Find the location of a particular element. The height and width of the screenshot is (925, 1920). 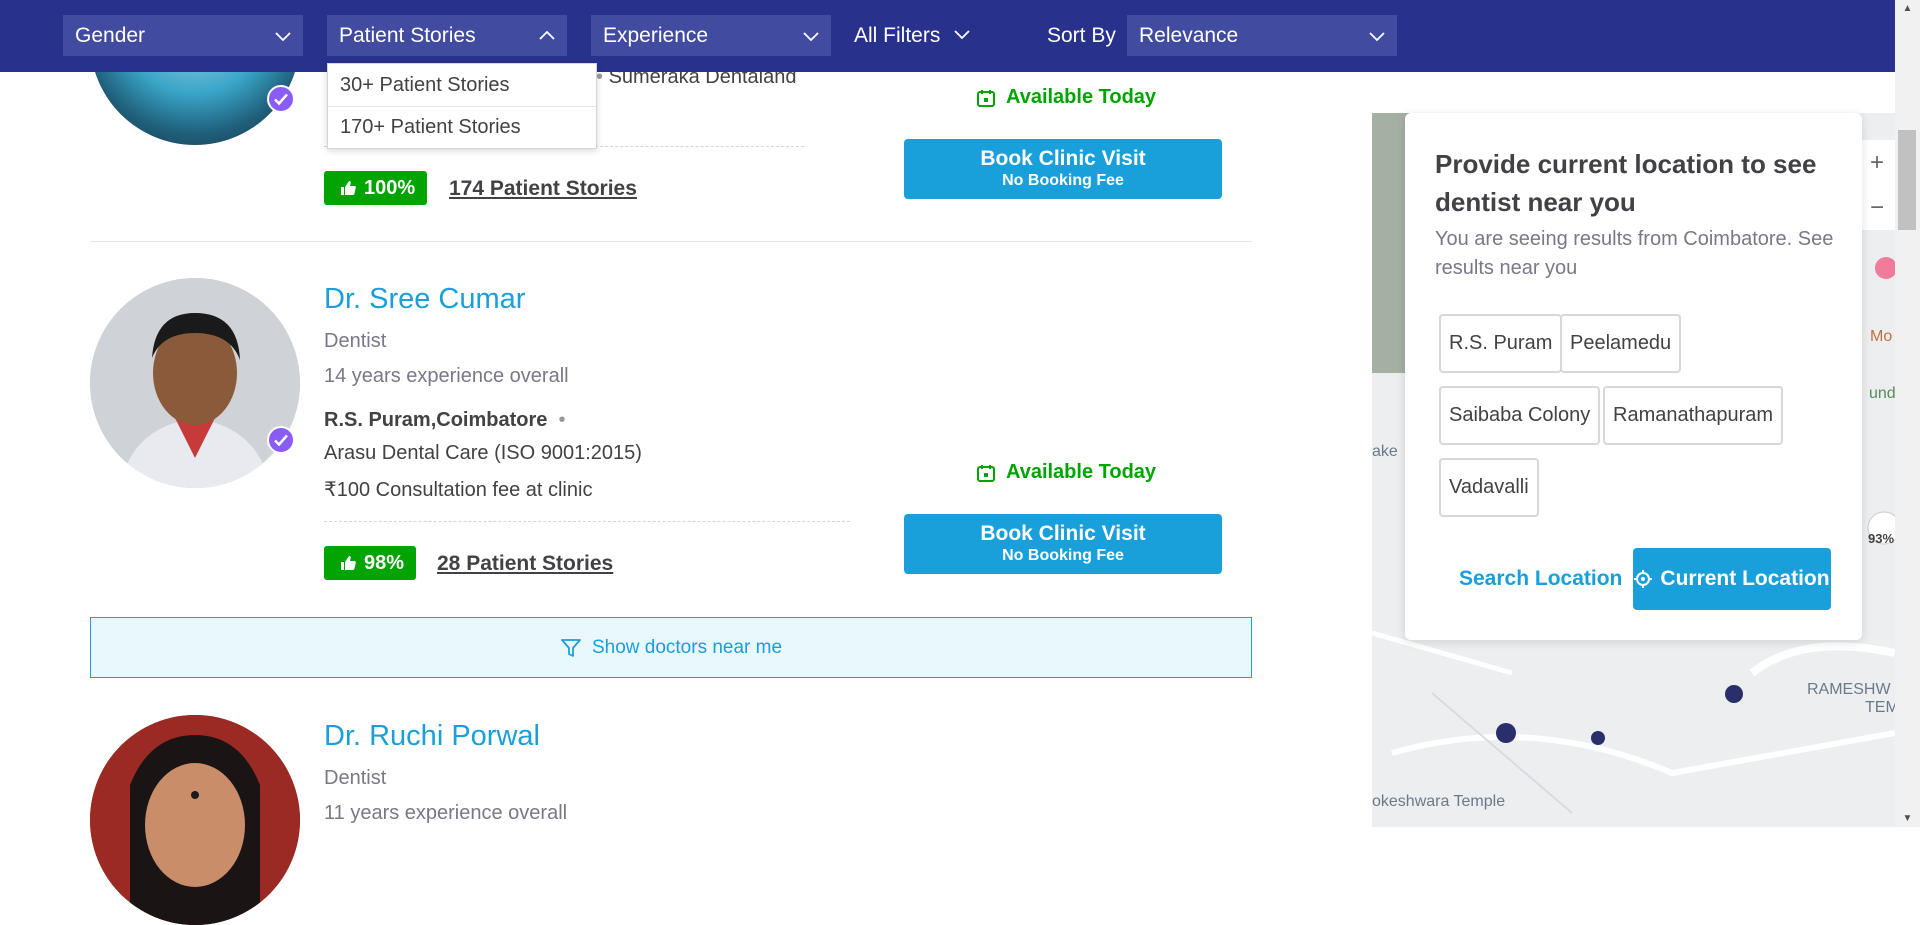

menu-item: 170+ Patient Stories is located at coordinates (462, 127).